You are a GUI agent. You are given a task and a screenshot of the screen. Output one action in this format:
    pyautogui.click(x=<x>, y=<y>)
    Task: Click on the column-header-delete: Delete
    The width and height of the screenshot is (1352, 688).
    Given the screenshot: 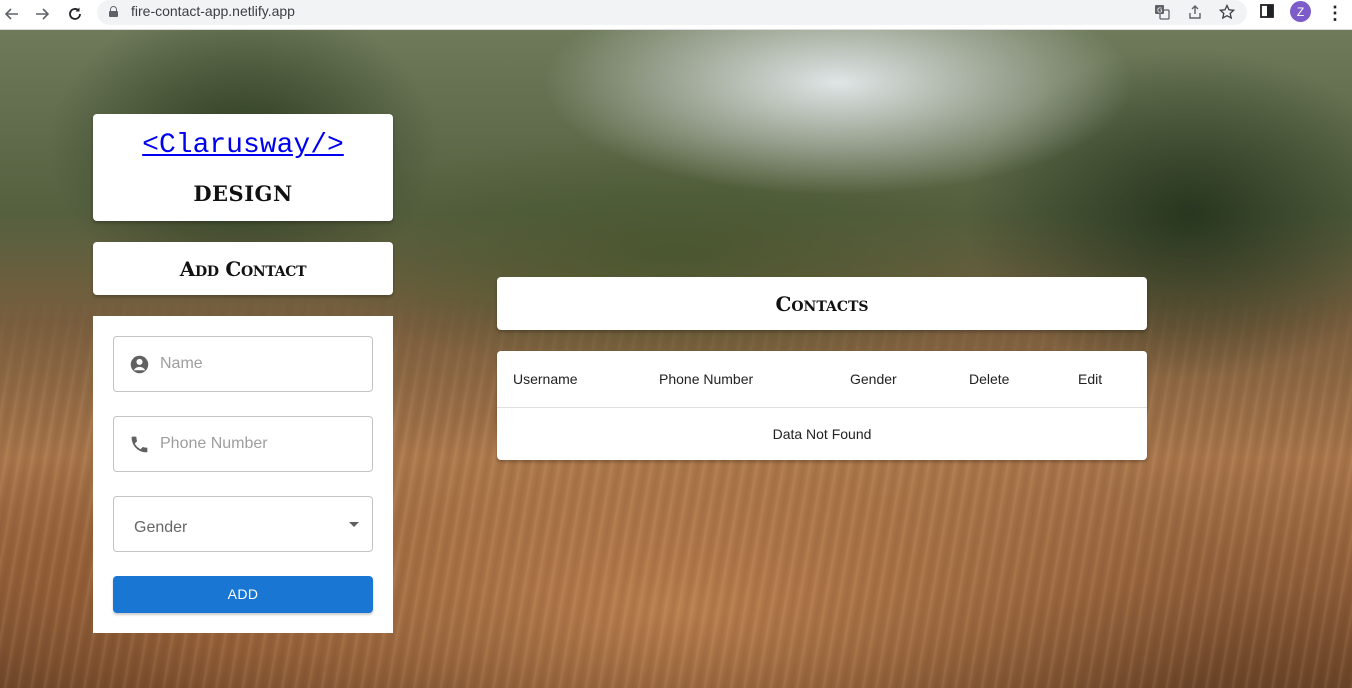 What is the action you would take?
    pyautogui.click(x=989, y=379)
    